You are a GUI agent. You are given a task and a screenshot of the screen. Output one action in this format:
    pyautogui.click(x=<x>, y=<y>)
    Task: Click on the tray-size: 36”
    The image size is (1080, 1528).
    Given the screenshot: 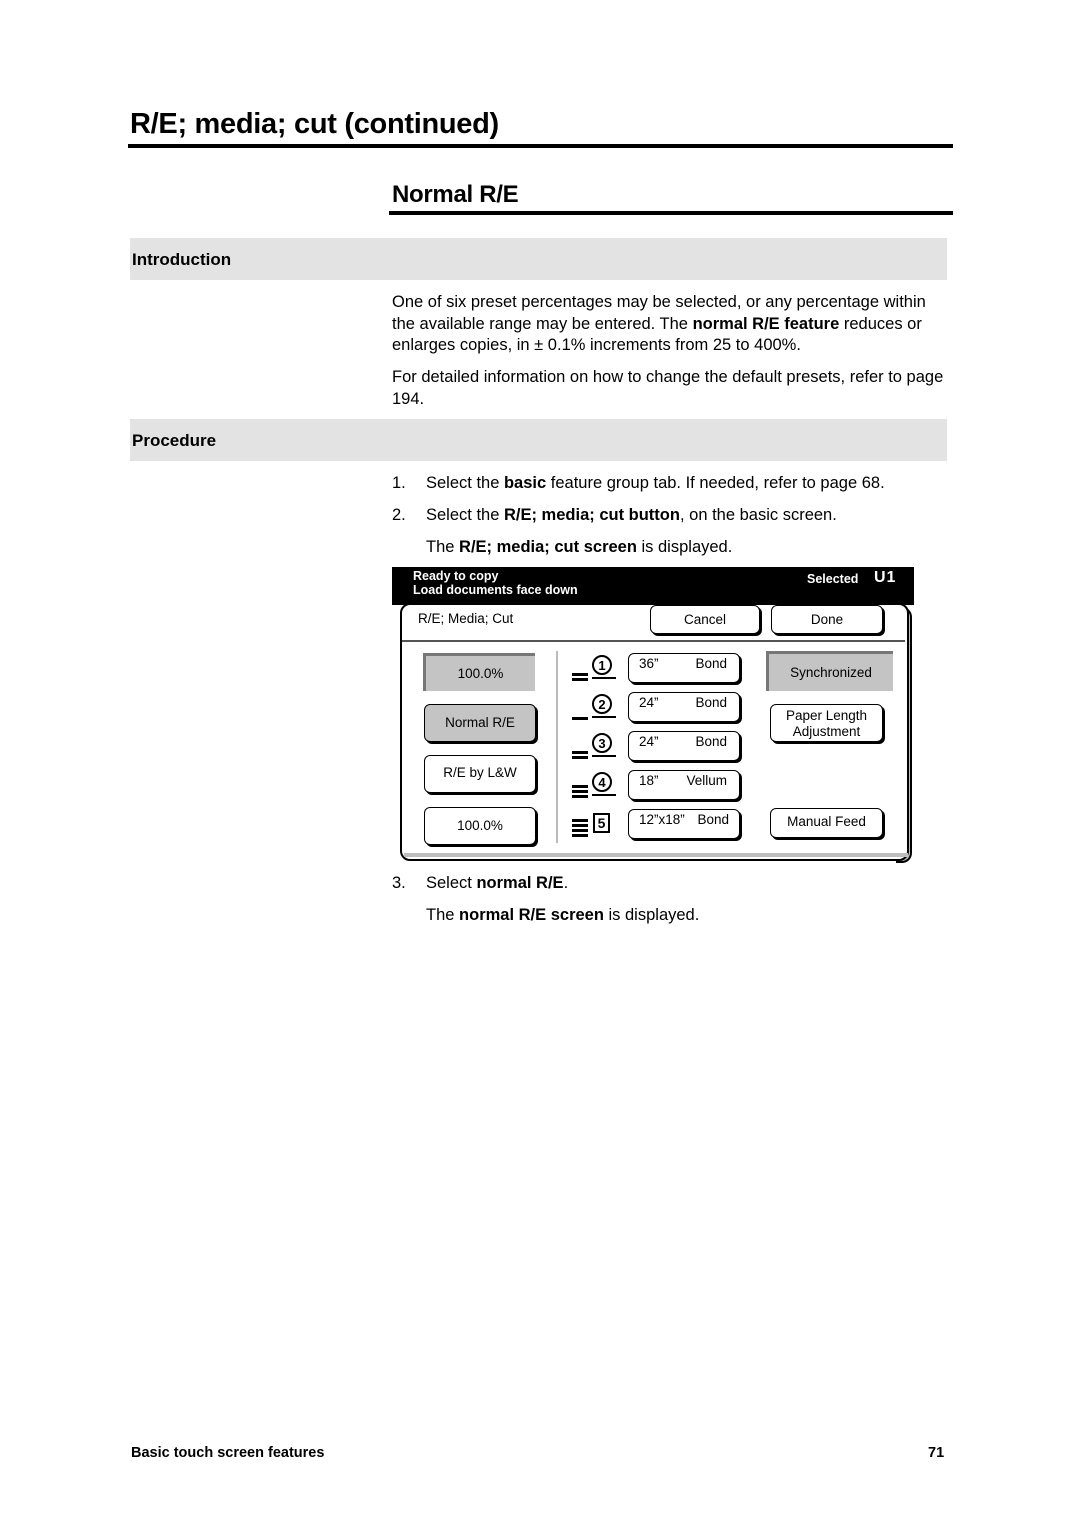 What is the action you would take?
    pyautogui.click(x=649, y=663)
    